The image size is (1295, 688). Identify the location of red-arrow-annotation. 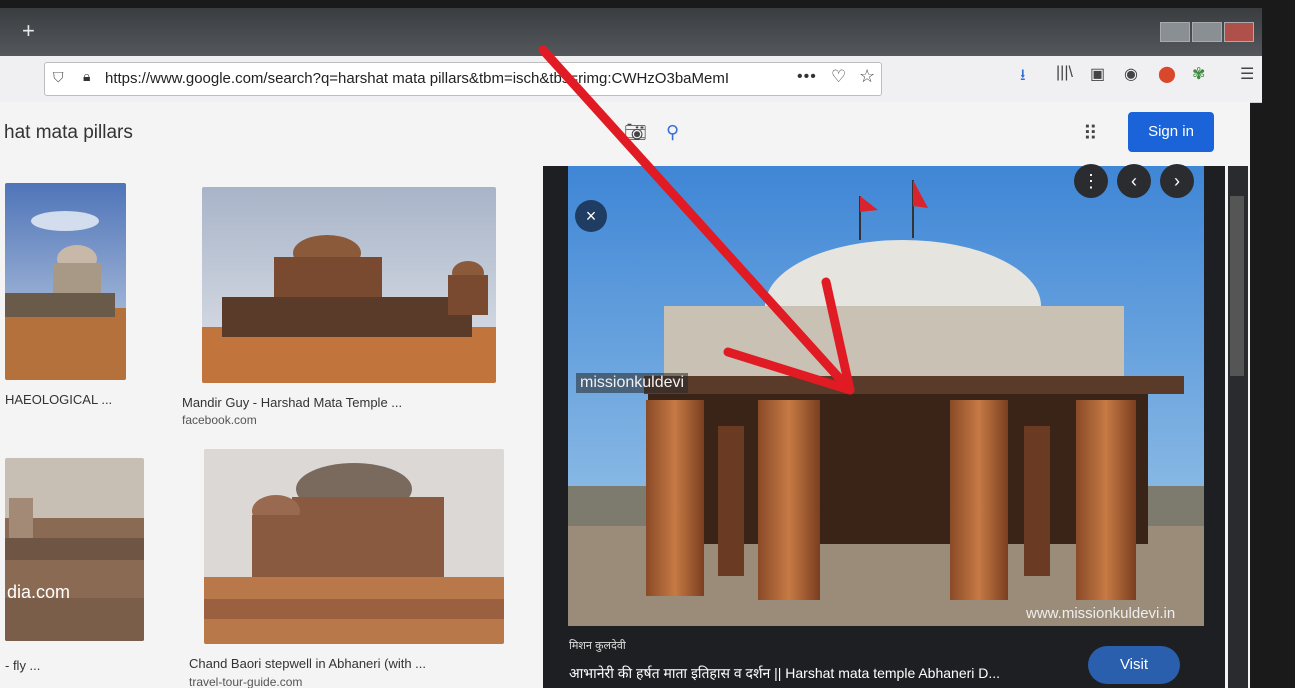
(696, 220).